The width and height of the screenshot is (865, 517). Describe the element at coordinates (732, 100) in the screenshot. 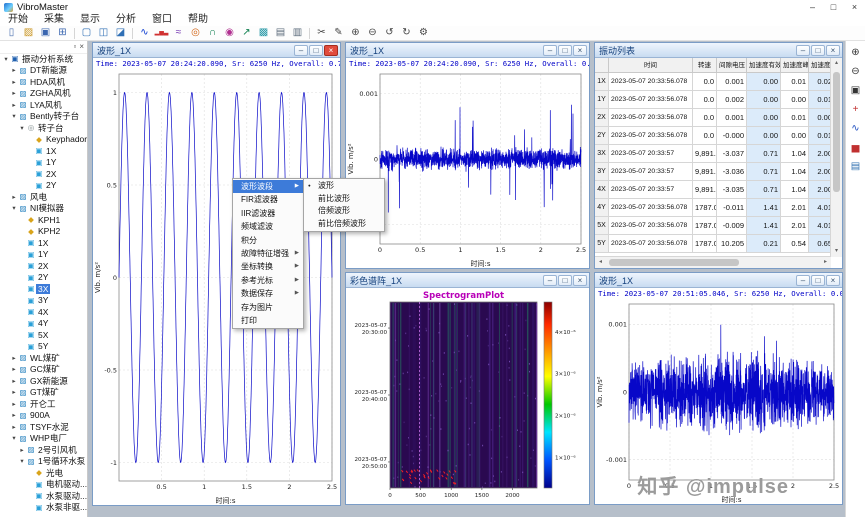

I see `table-cell: 0.002` at that location.